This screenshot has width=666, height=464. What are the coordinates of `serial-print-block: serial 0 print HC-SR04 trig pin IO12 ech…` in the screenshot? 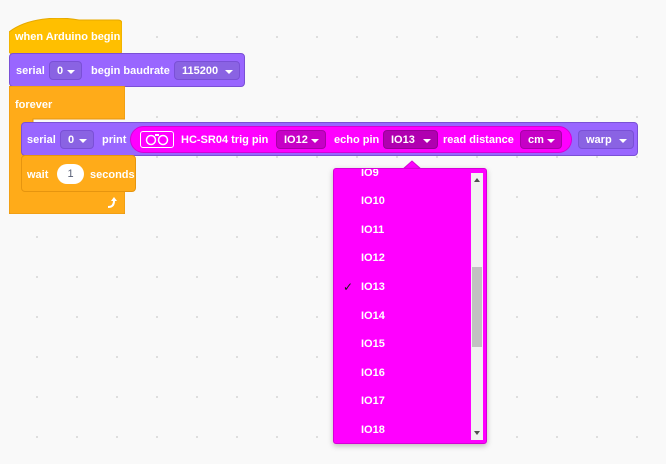 It's located at (329, 139).